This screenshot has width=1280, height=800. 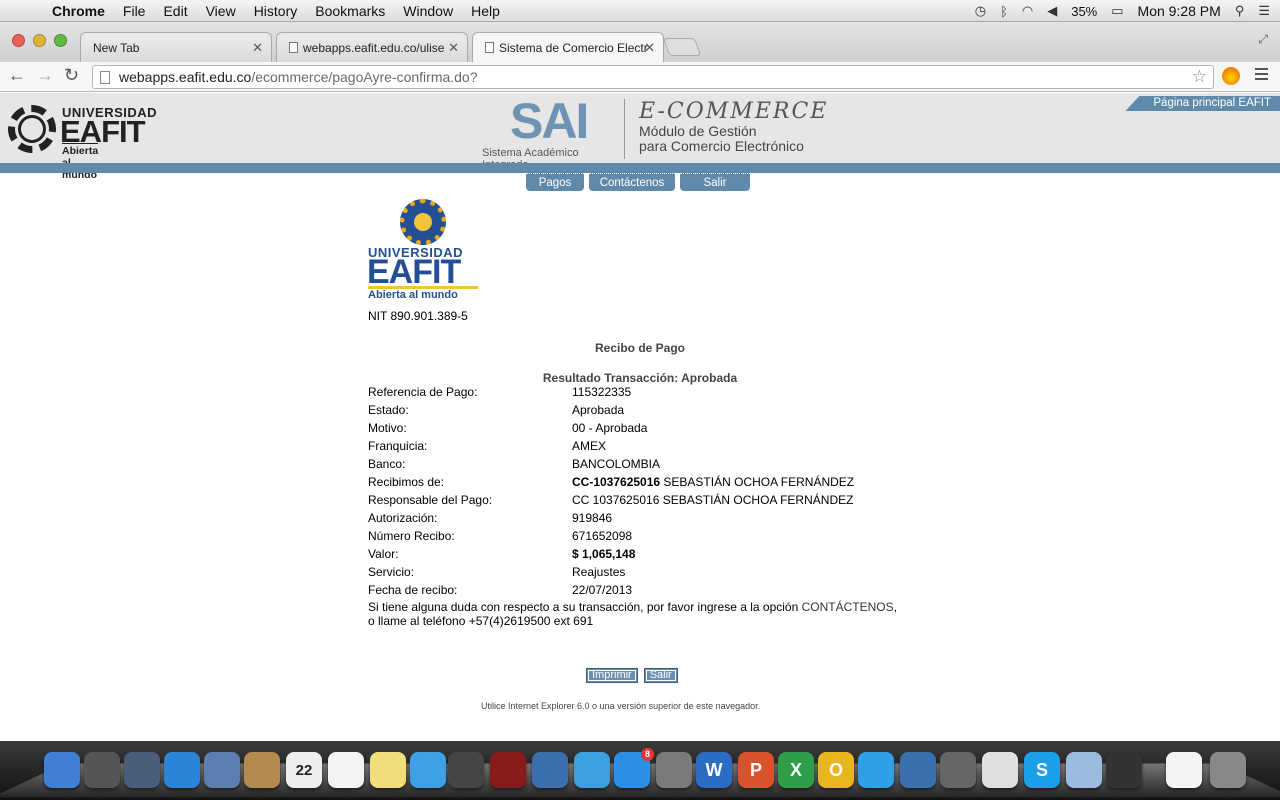 I want to click on menu-bookmarks: Bookmarks, so click(x=350, y=11).